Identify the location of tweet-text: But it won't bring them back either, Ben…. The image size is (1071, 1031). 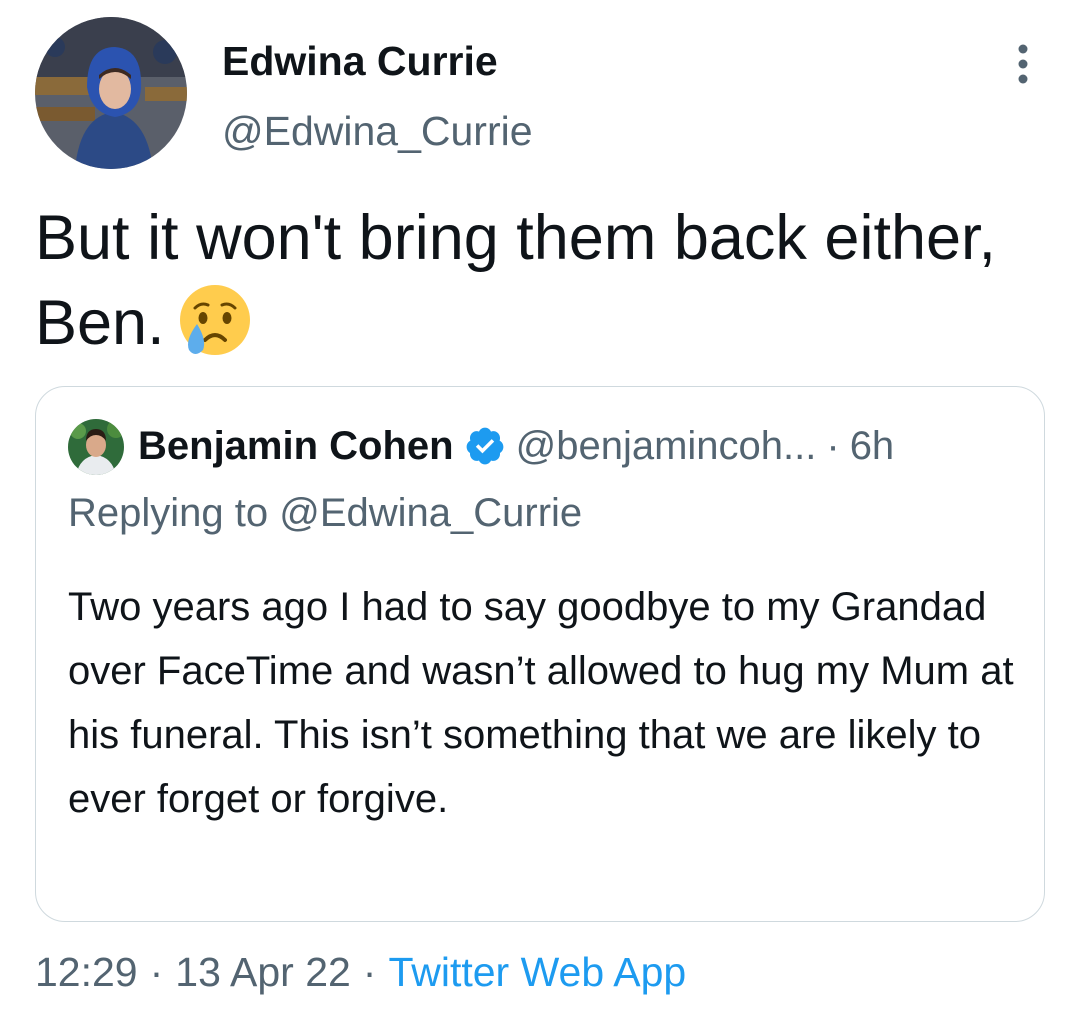
(530, 280).